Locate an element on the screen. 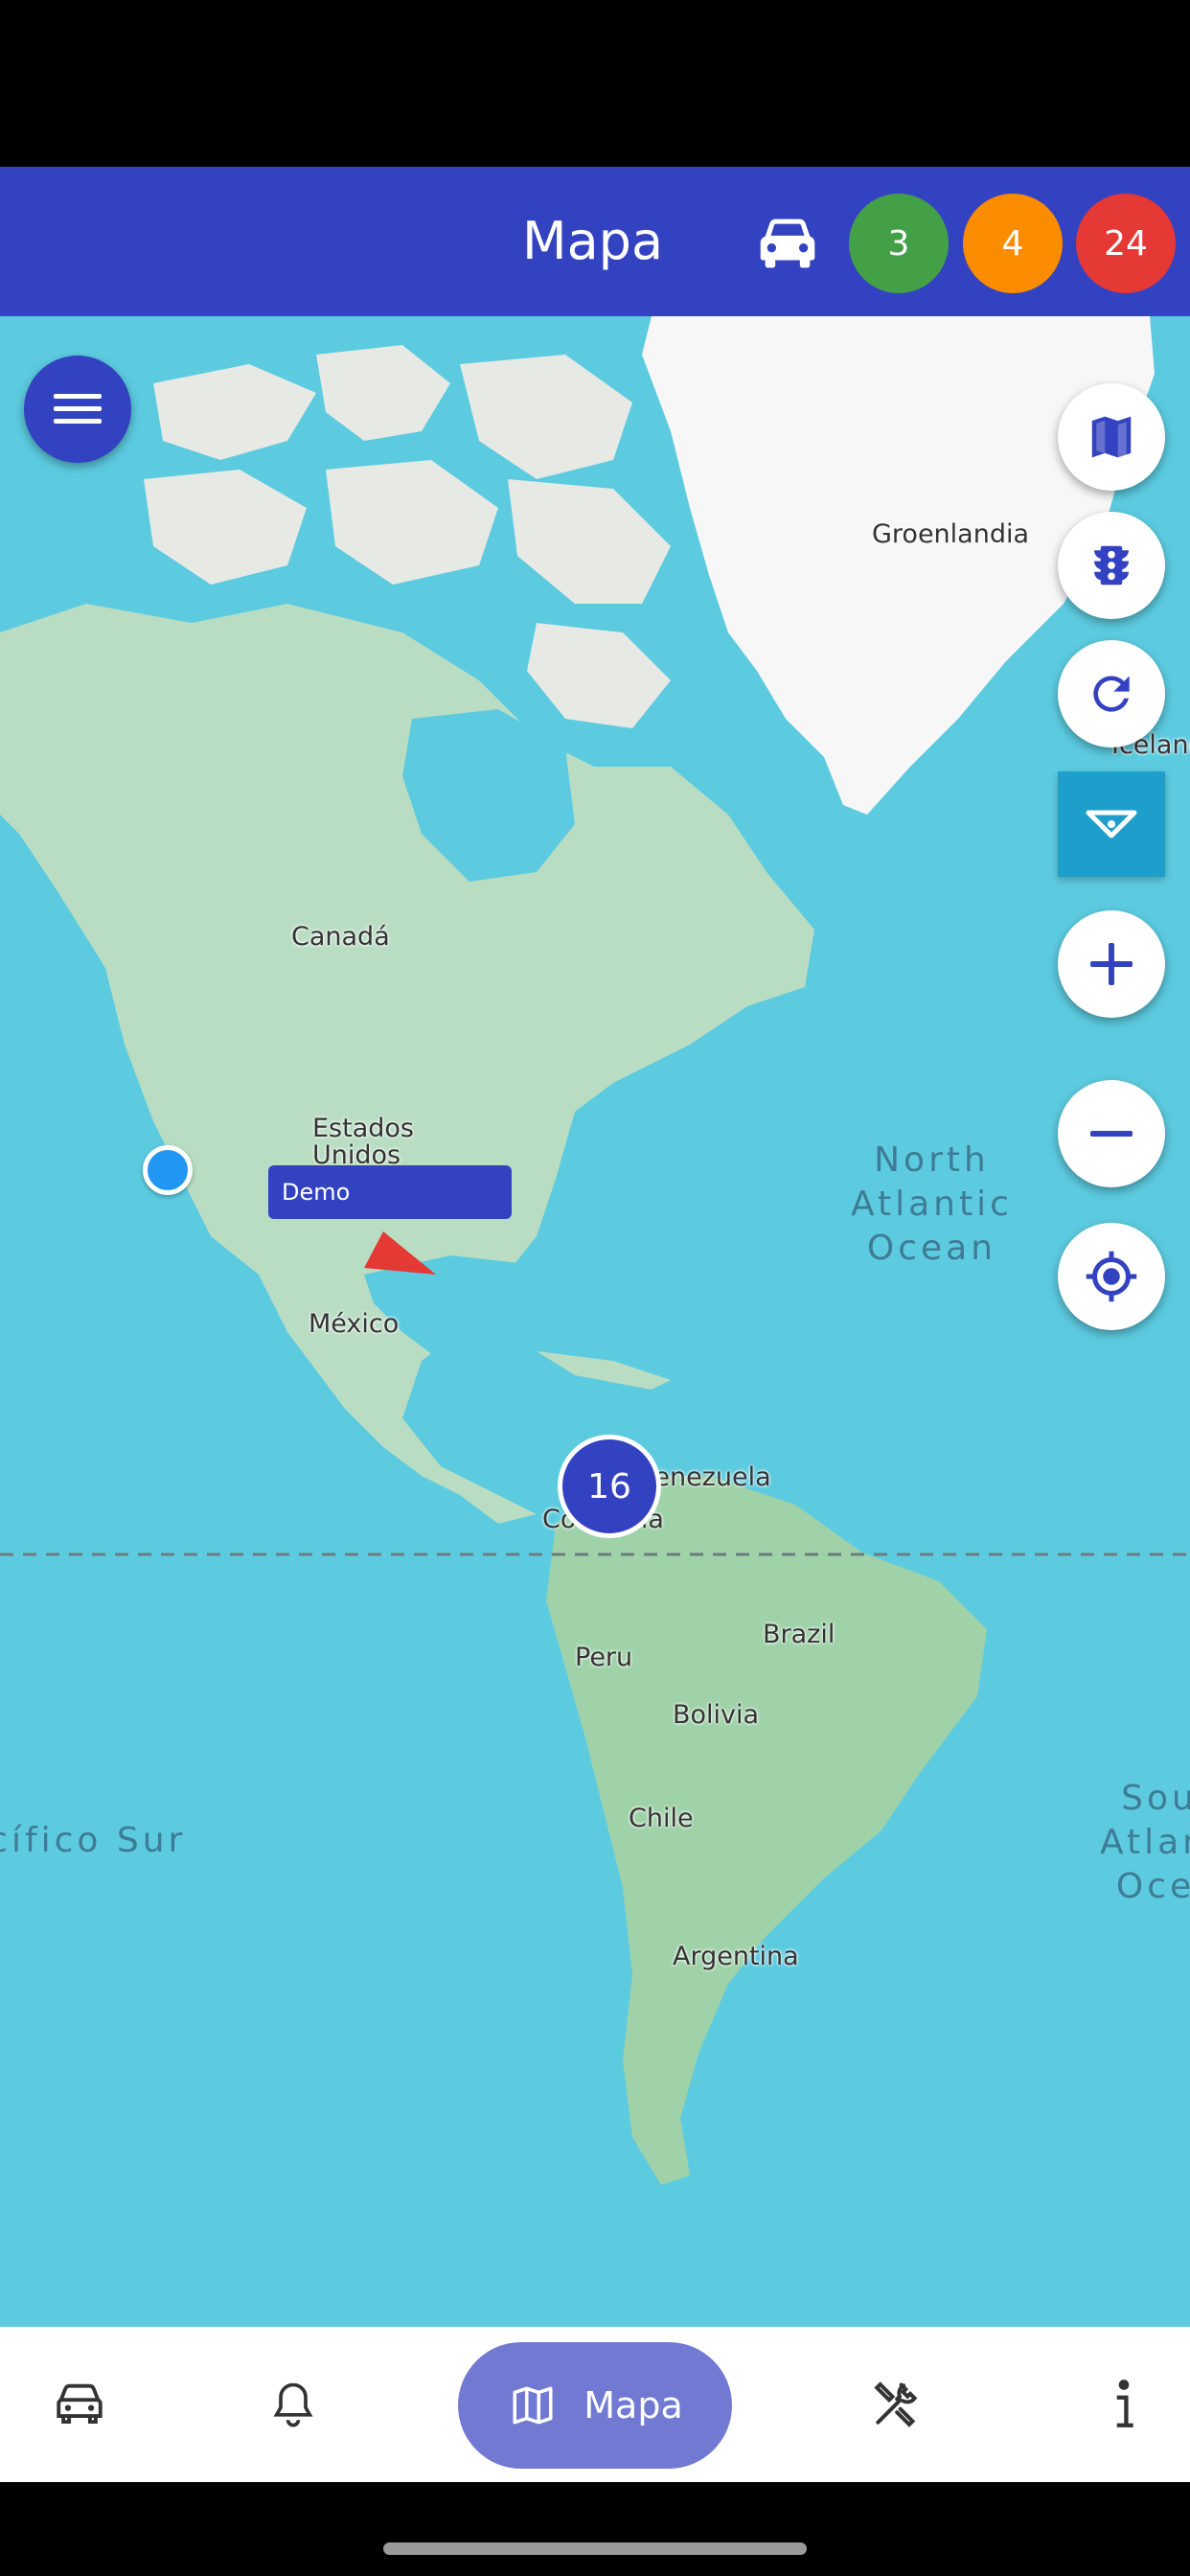 This screenshot has height=2576, width=1190. app-bar: Mapa 3 4 24 is located at coordinates (595, 241).